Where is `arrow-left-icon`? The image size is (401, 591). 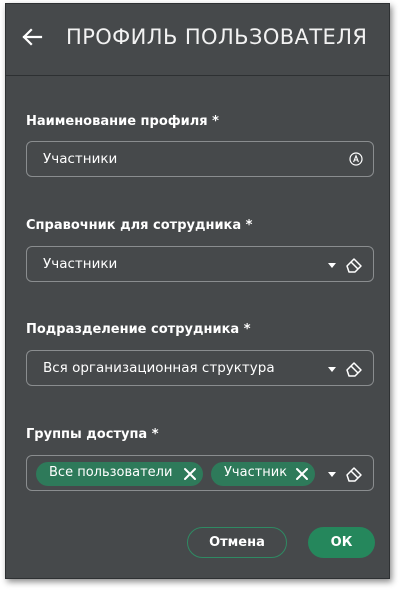
arrow-left-icon is located at coordinates (32, 37).